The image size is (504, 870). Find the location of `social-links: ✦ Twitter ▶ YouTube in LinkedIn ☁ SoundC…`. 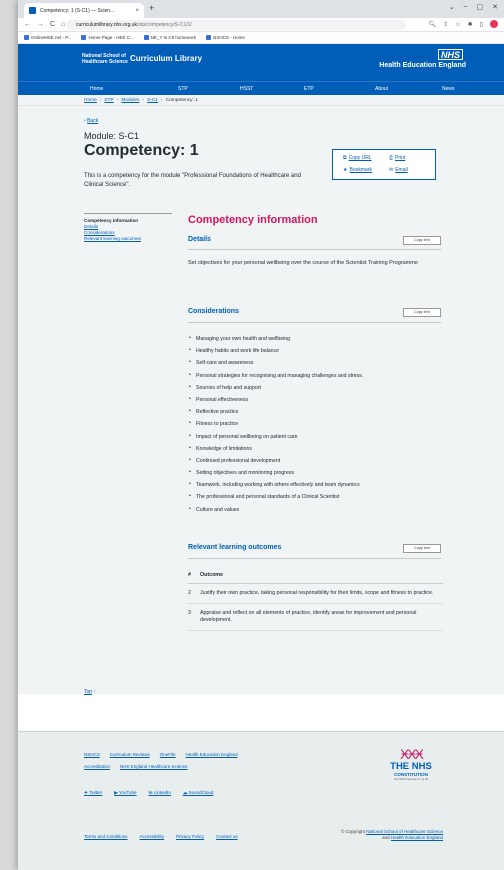

social-links: ✦ Twitter ▶ YouTube in LinkedIn ☁ SoundC… is located at coordinates (148, 793).